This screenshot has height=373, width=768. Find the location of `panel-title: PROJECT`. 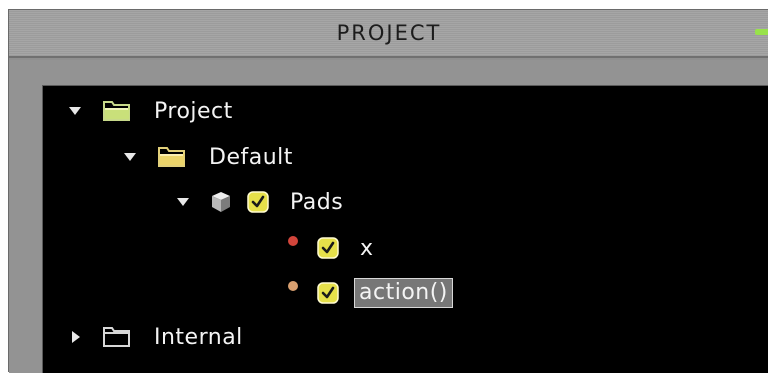

panel-title: PROJECT is located at coordinates (389, 33).